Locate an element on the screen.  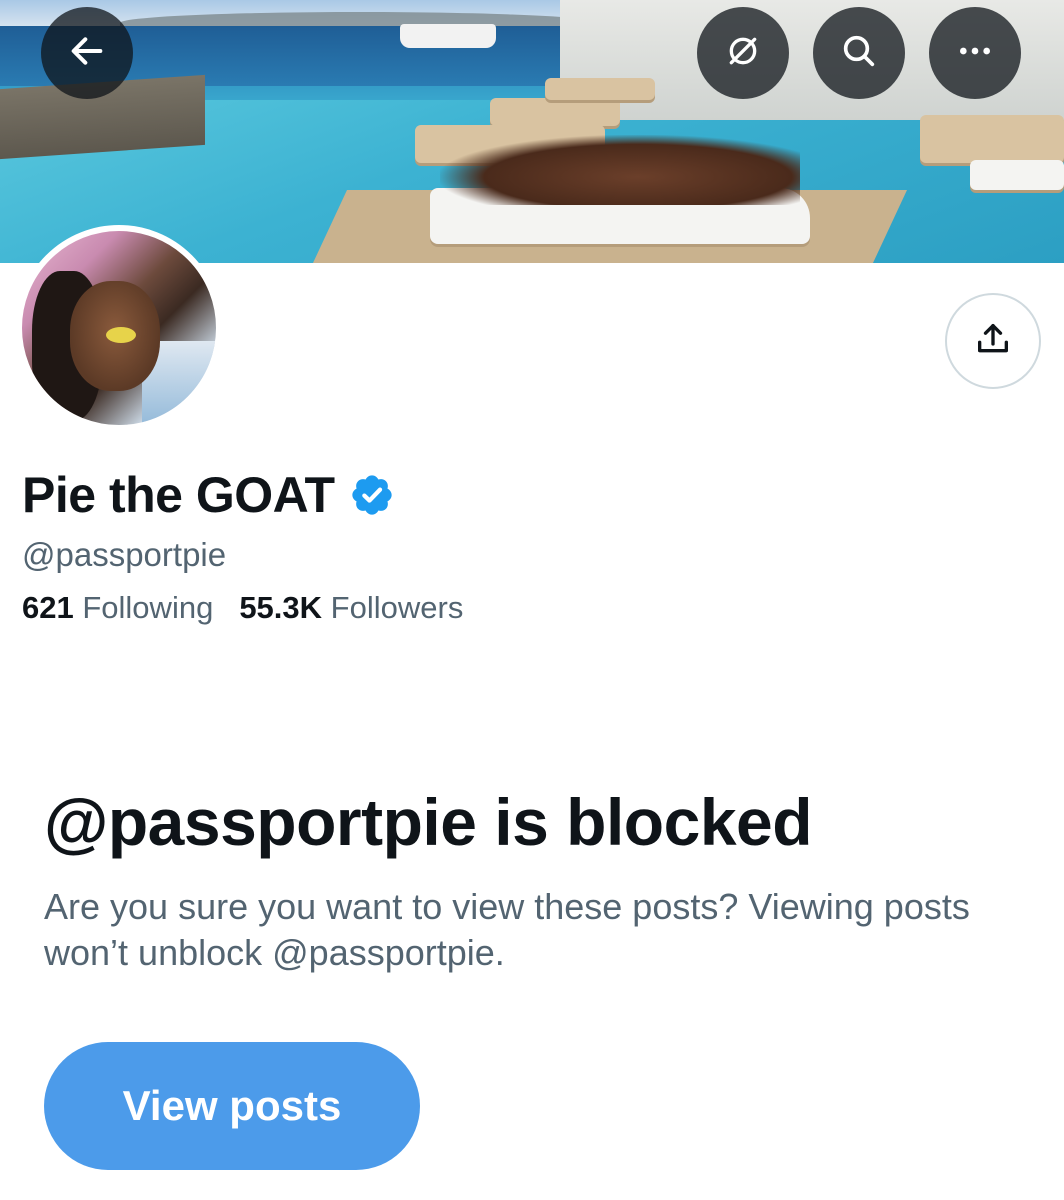
user-handle: @passportpie is located at coordinates (124, 554).